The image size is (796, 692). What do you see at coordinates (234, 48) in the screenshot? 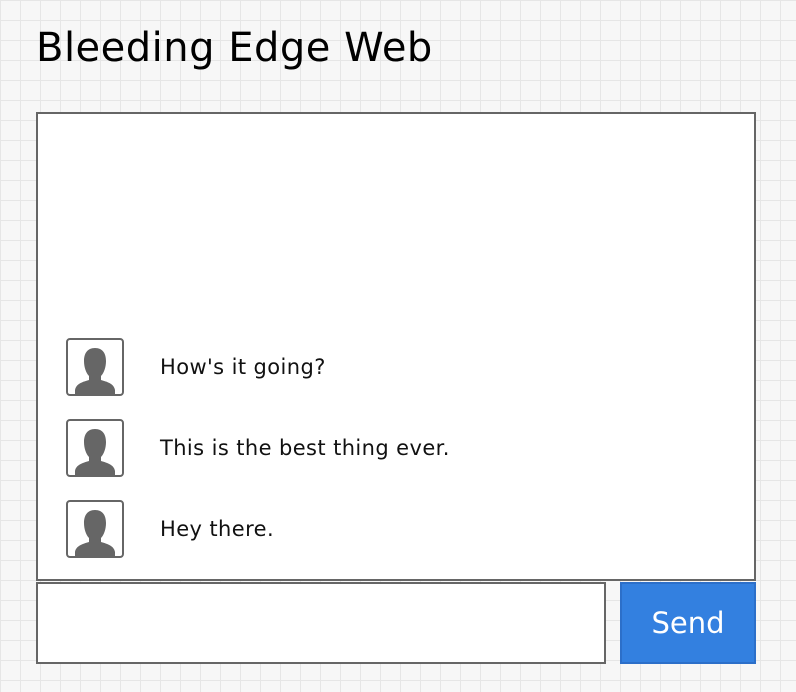
I see `page-title: Bleeding Edge Web` at bounding box center [234, 48].